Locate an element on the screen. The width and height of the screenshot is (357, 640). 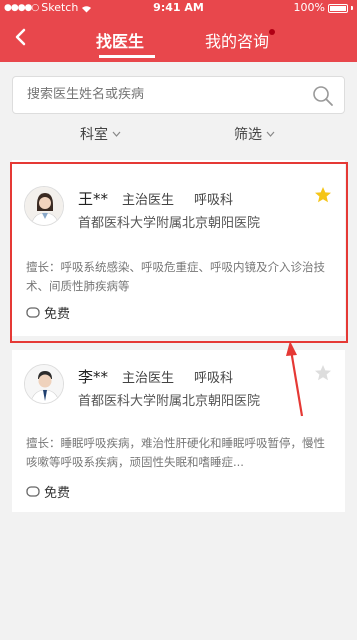
header-bar: ●●●●○ Sketch 9:41 AM 100% 找医生 我的咨询 is located at coordinates (178, 31).